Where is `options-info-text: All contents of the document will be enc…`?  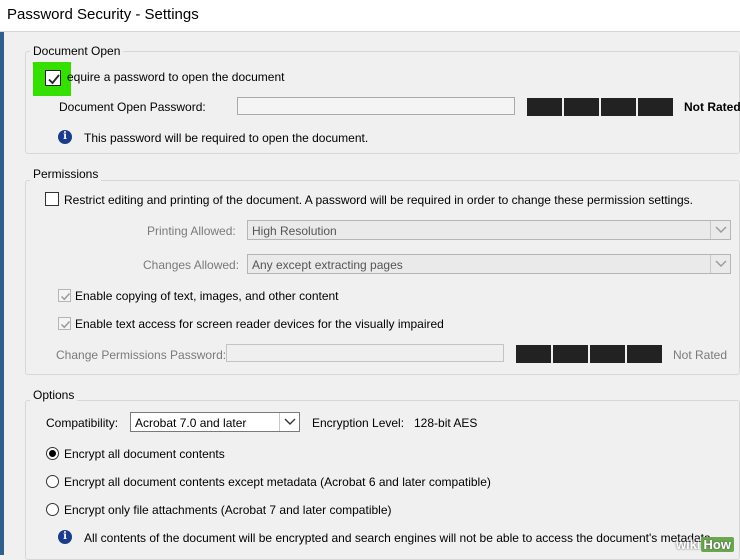 options-info-text: All contents of the document will be enc… is located at coordinates (399, 538).